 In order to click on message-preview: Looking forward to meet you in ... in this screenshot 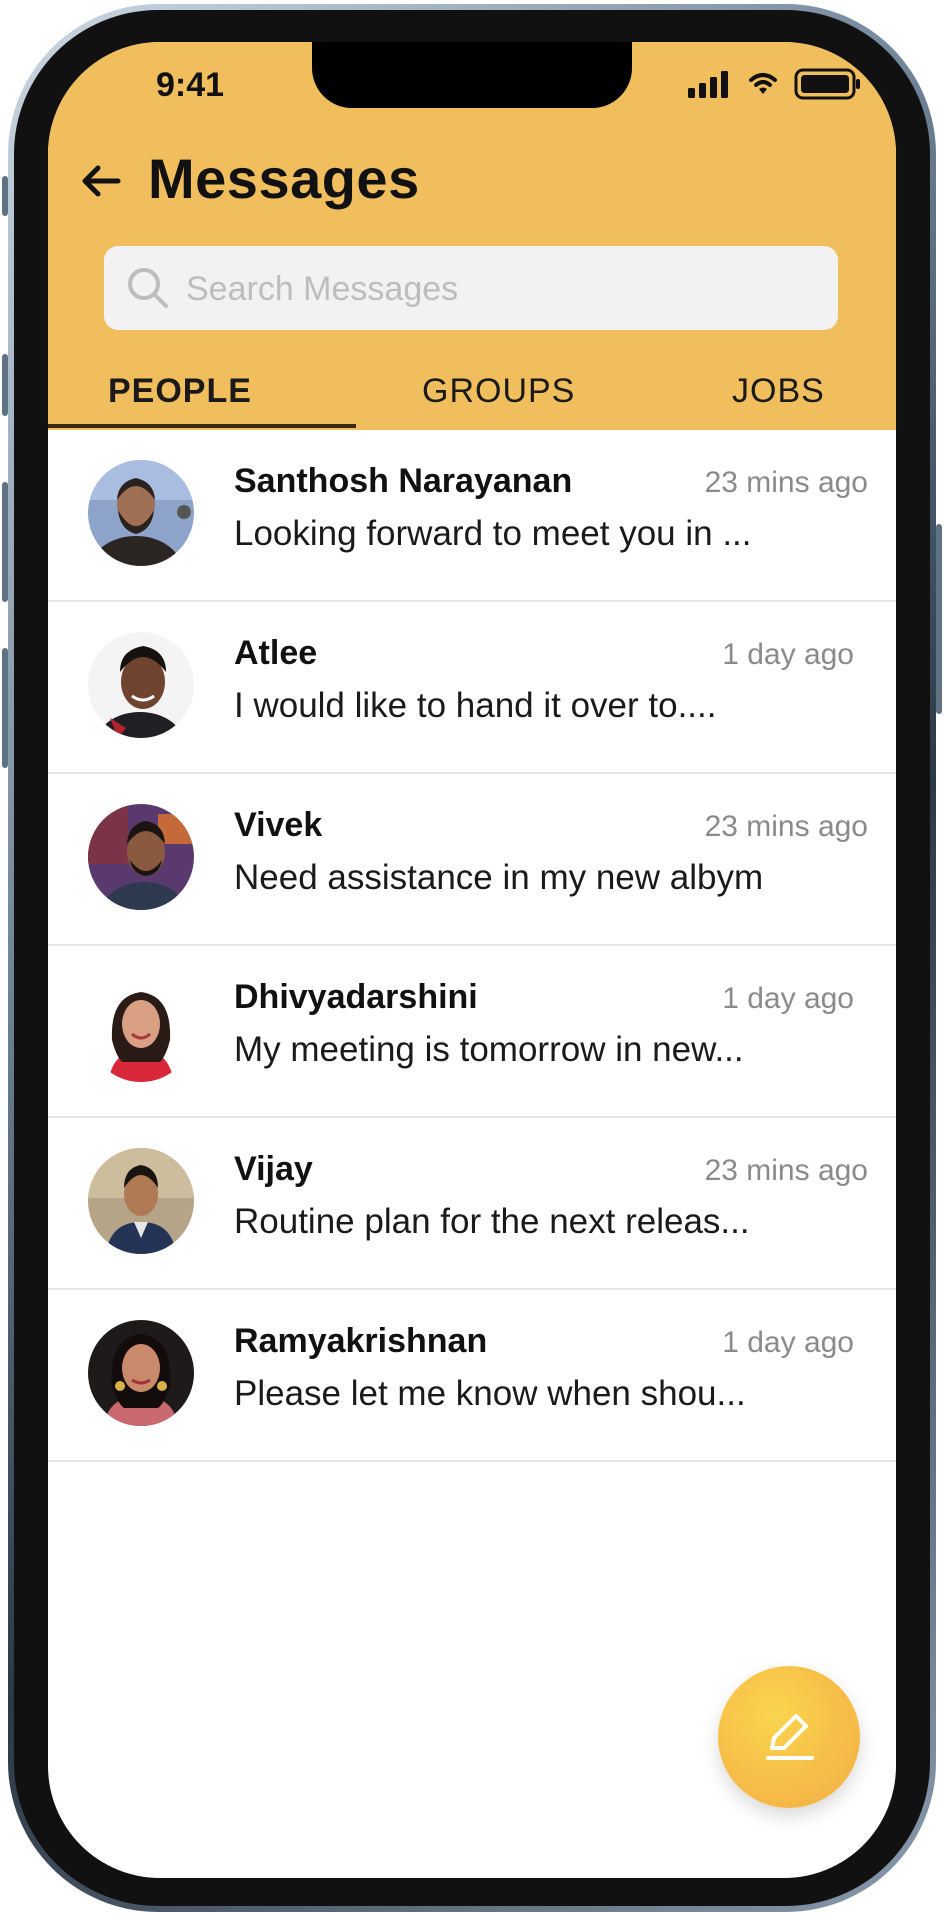, I will do `click(493, 533)`.